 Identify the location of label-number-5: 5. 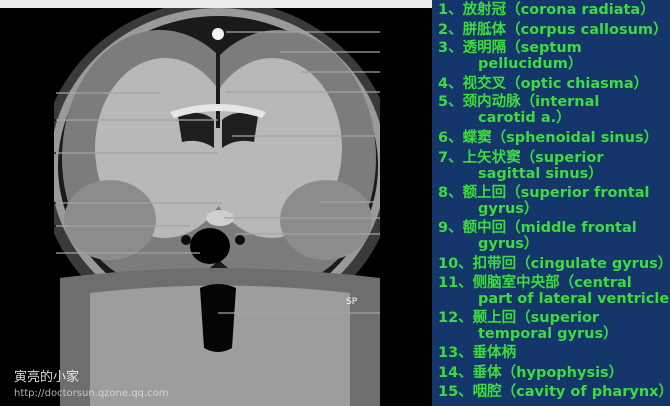
(19, 226).